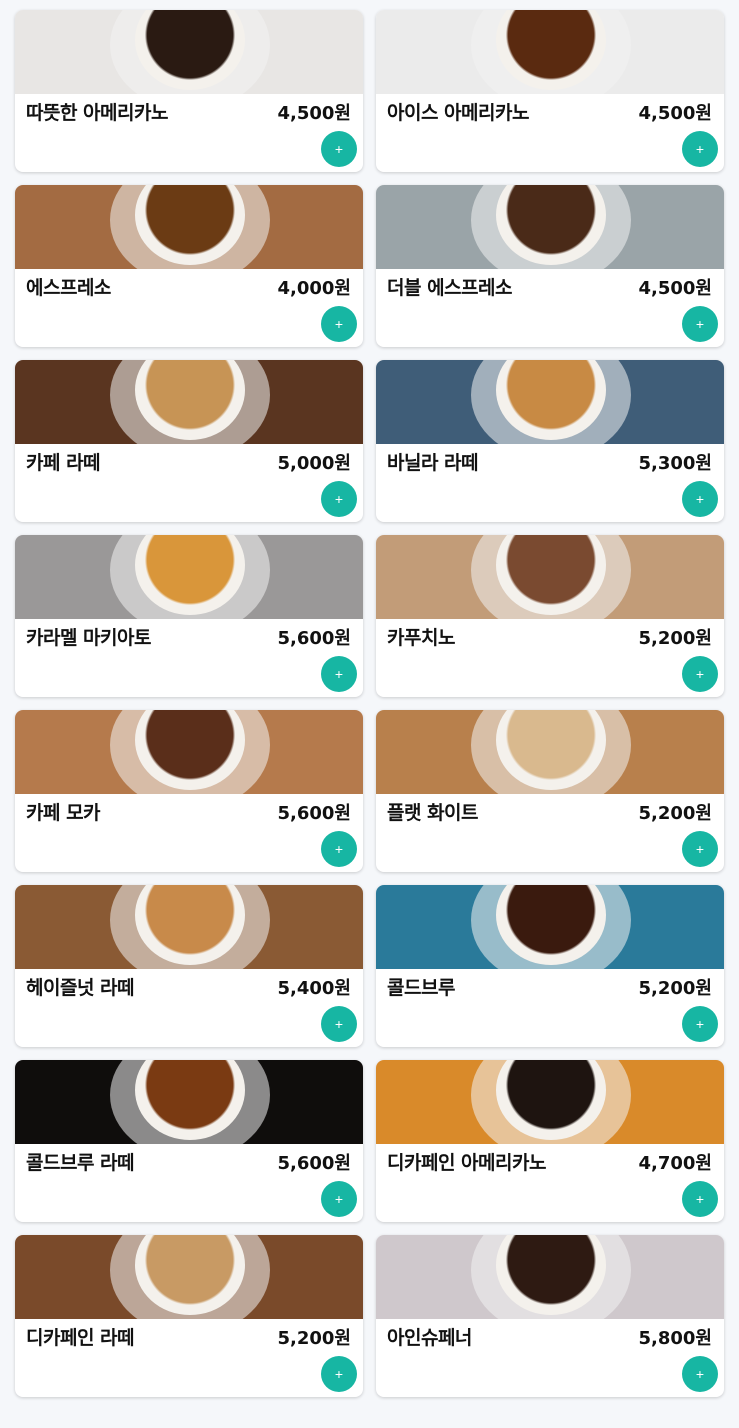  Describe the element at coordinates (466, 1163) in the screenshot. I see `menu-item-name: 디카페인 아메리카노` at that location.